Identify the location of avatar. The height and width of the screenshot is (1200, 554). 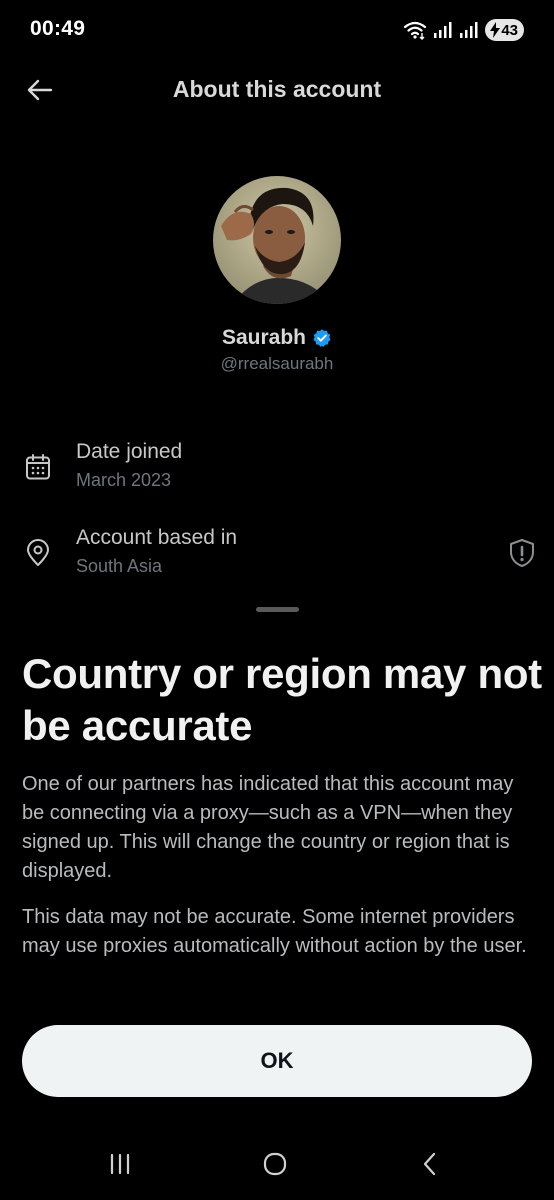
(277, 240).